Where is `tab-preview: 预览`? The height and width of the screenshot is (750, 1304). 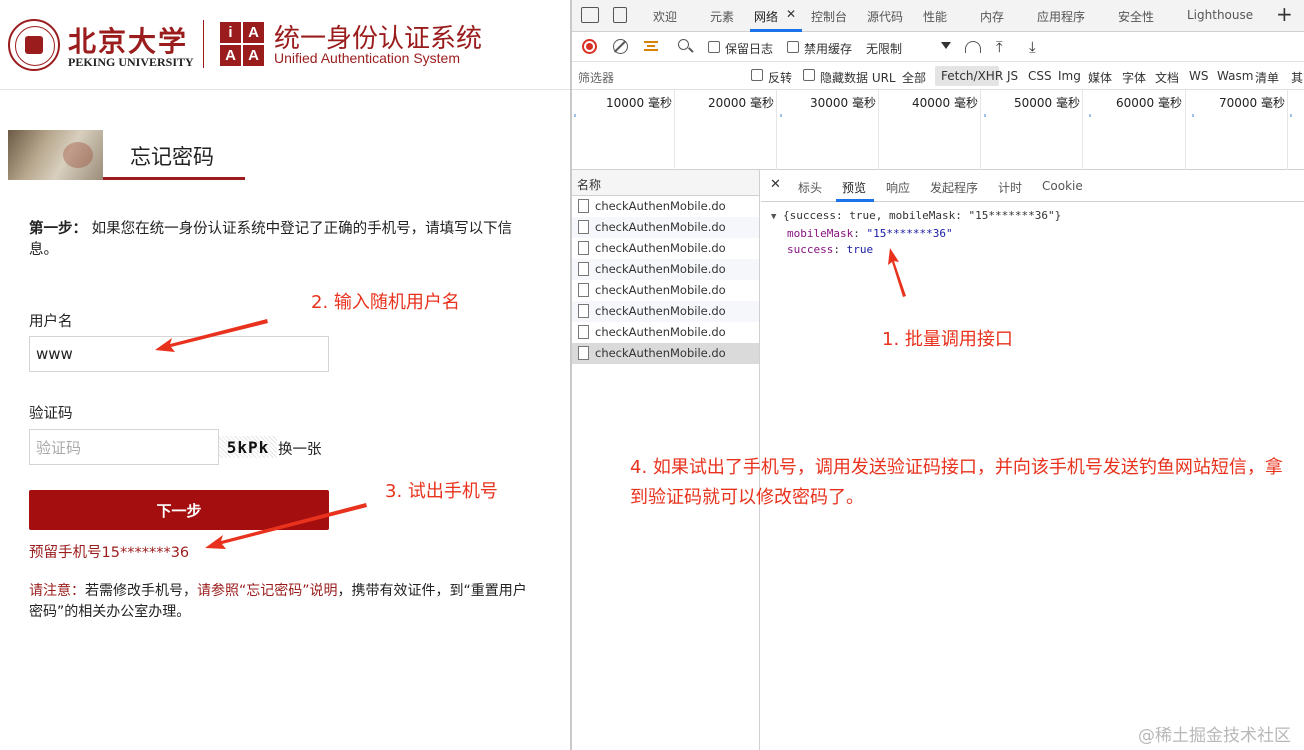 tab-preview: 预览 is located at coordinates (854, 187).